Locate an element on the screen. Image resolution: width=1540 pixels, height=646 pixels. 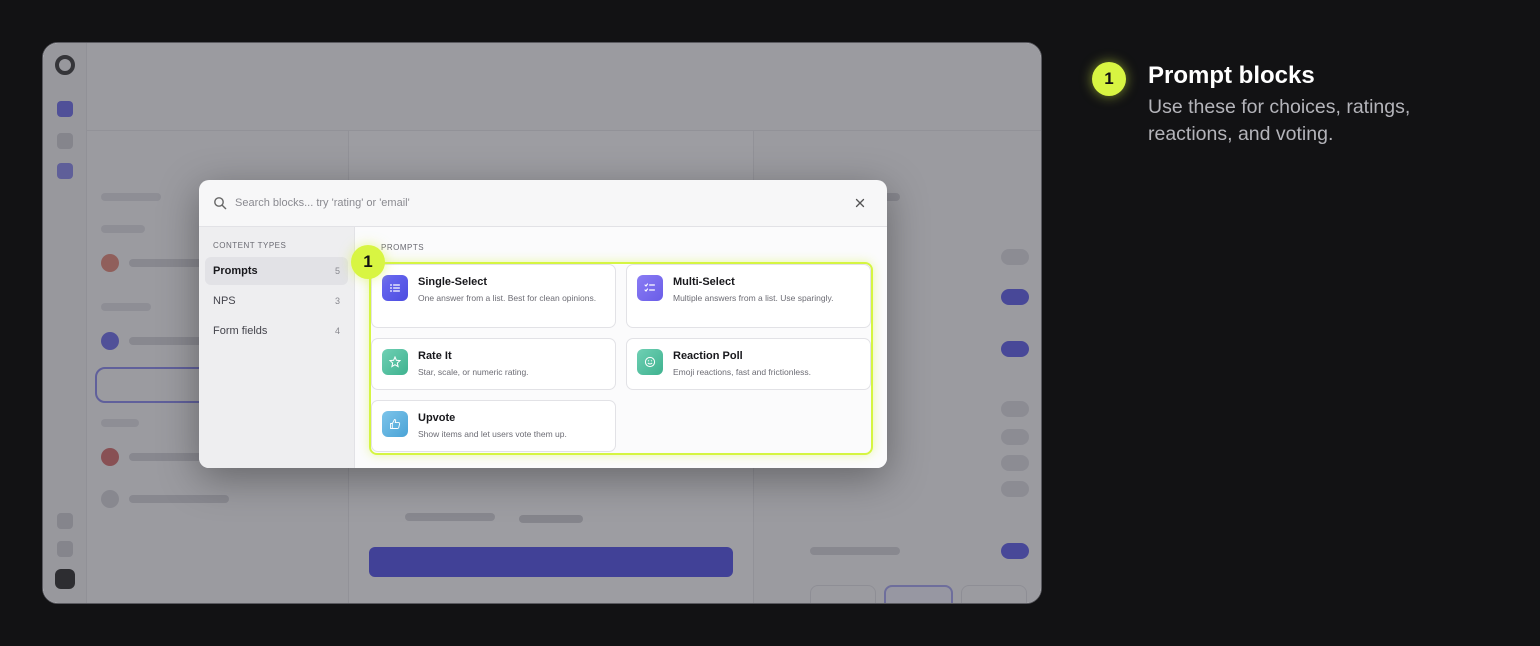
block-title: Rate It is located at coordinates (435, 356).